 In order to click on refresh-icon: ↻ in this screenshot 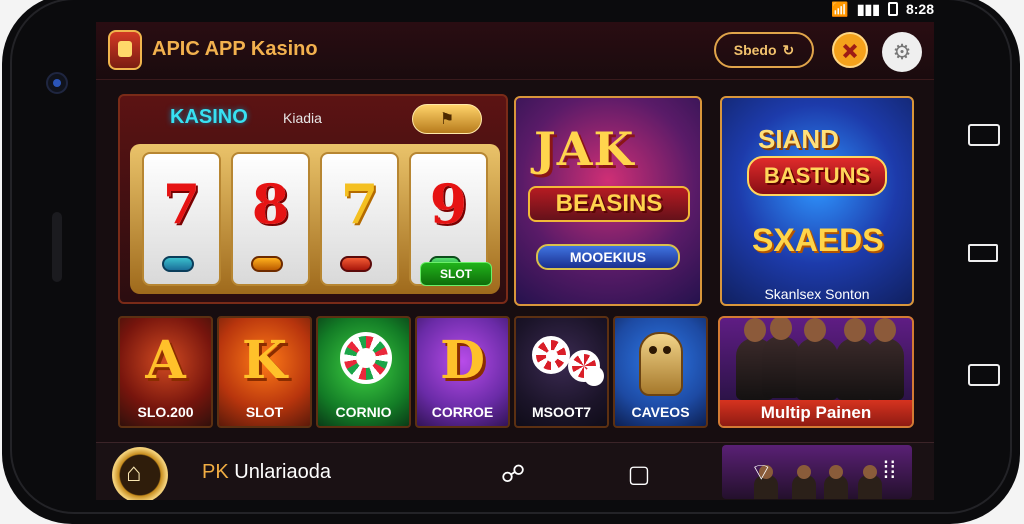, I will do `click(788, 49)`.